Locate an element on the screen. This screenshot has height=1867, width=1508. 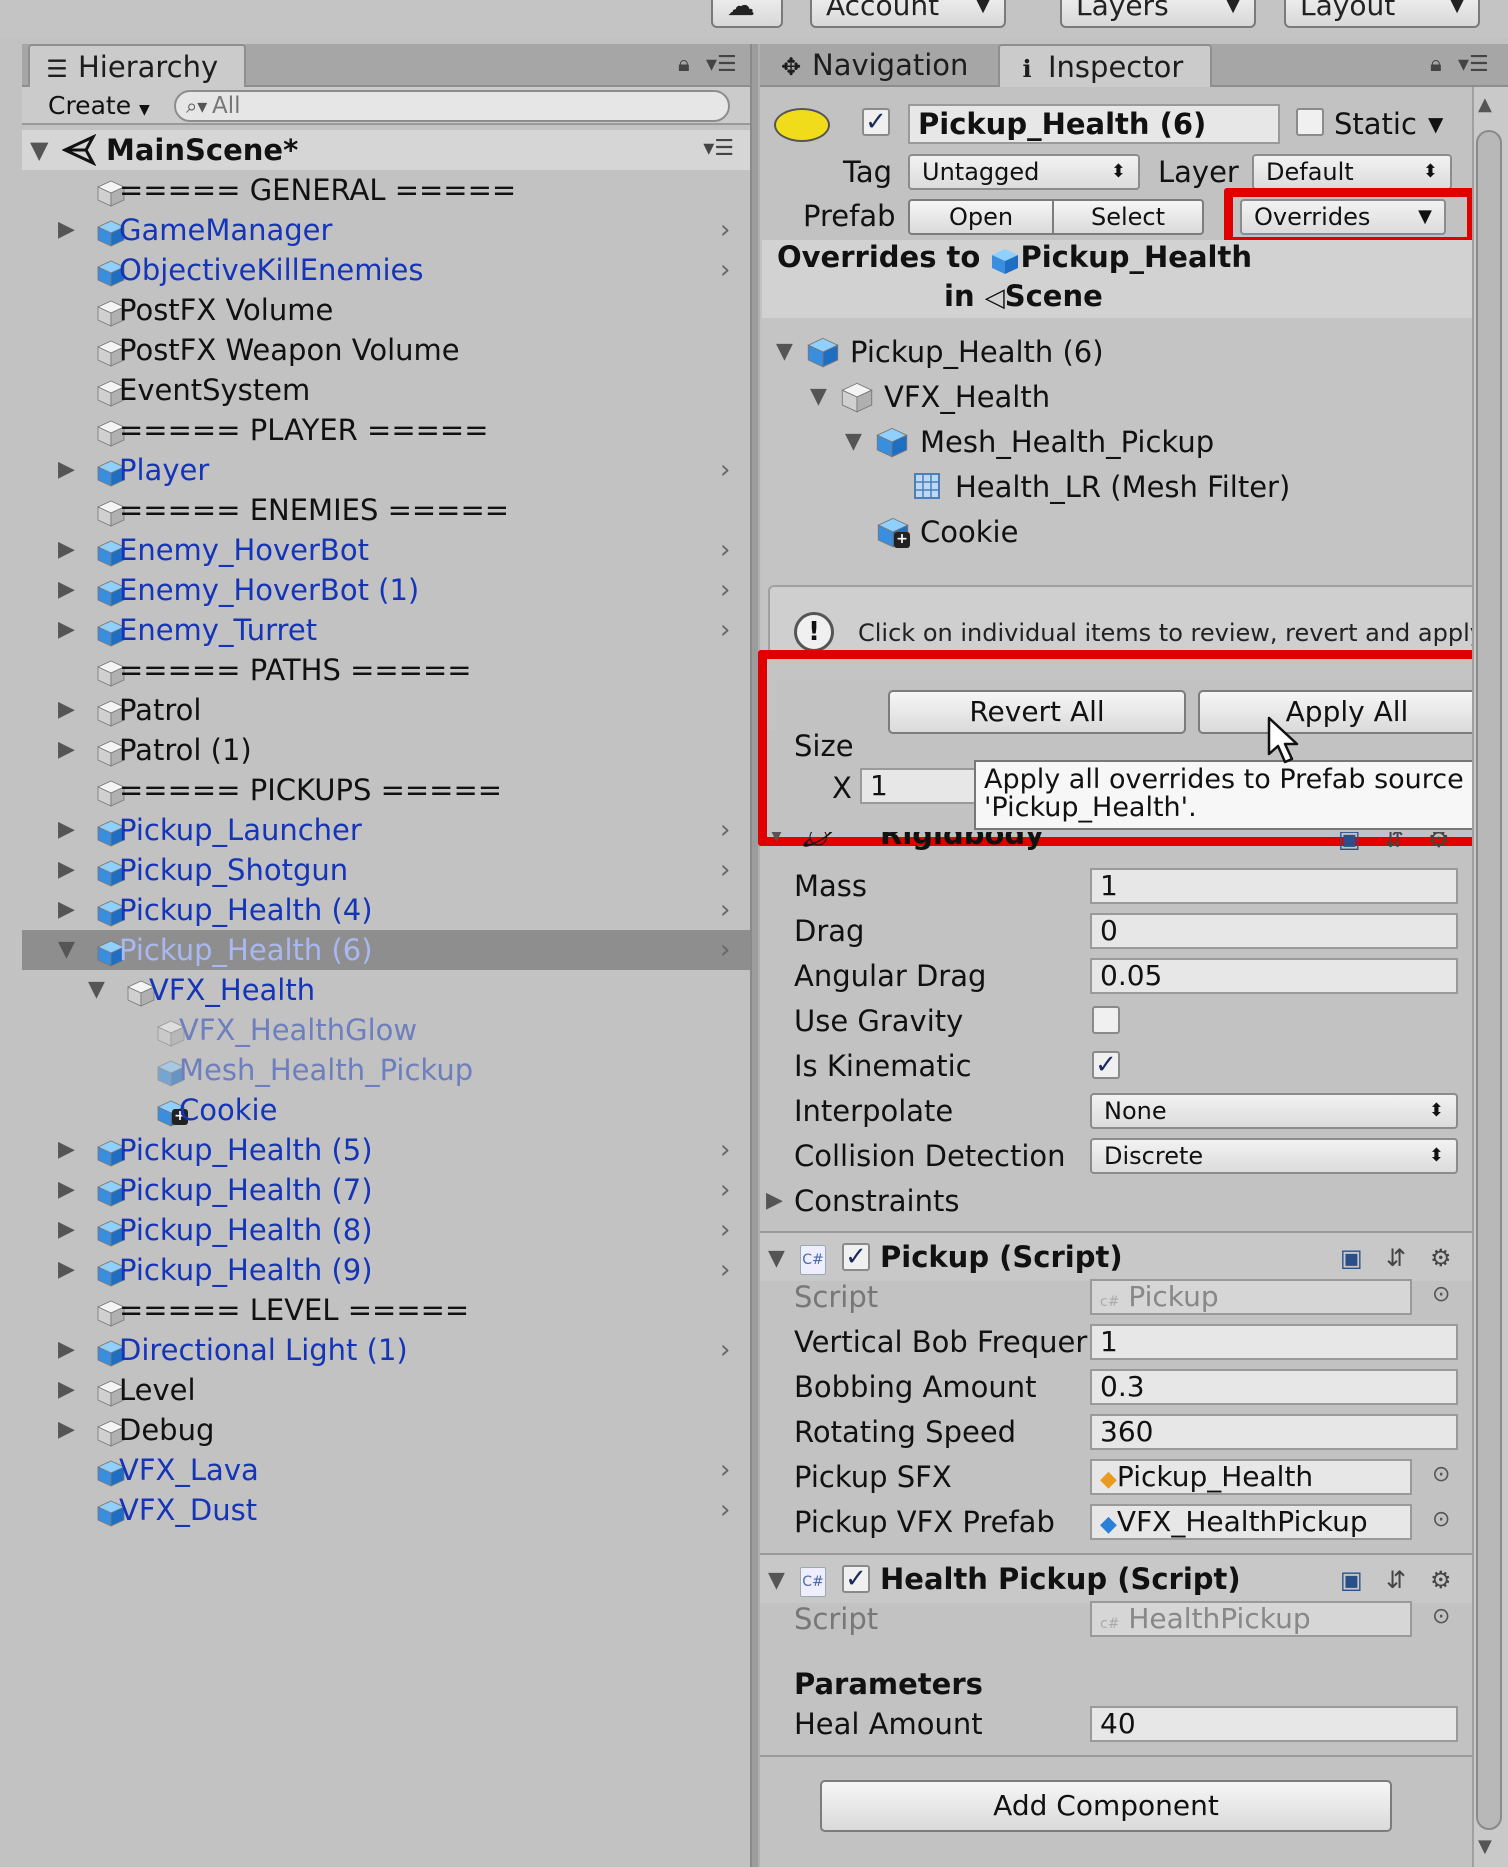
expand-arrow-icon: ▼ is located at coordinates (39, 150).